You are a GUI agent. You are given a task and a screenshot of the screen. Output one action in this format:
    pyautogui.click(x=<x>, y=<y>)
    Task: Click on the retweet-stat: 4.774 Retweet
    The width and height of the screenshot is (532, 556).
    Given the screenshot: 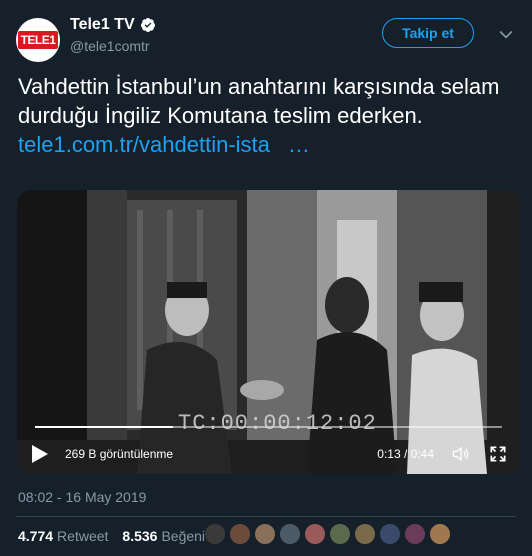 What is the action you would take?
    pyautogui.click(x=63, y=536)
    